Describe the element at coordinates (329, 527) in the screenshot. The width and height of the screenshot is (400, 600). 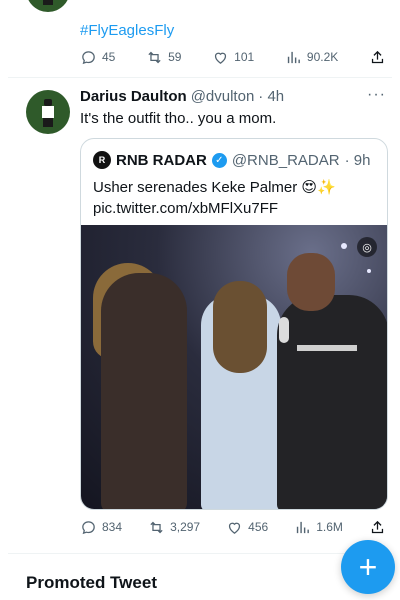
I see `views-count: 1.6M` at that location.